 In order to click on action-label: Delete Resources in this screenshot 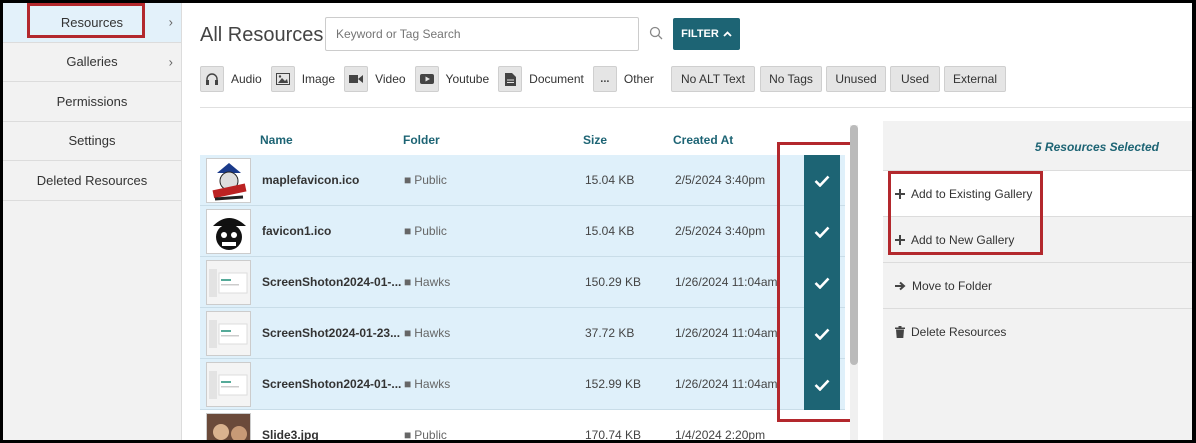, I will do `click(959, 331)`.